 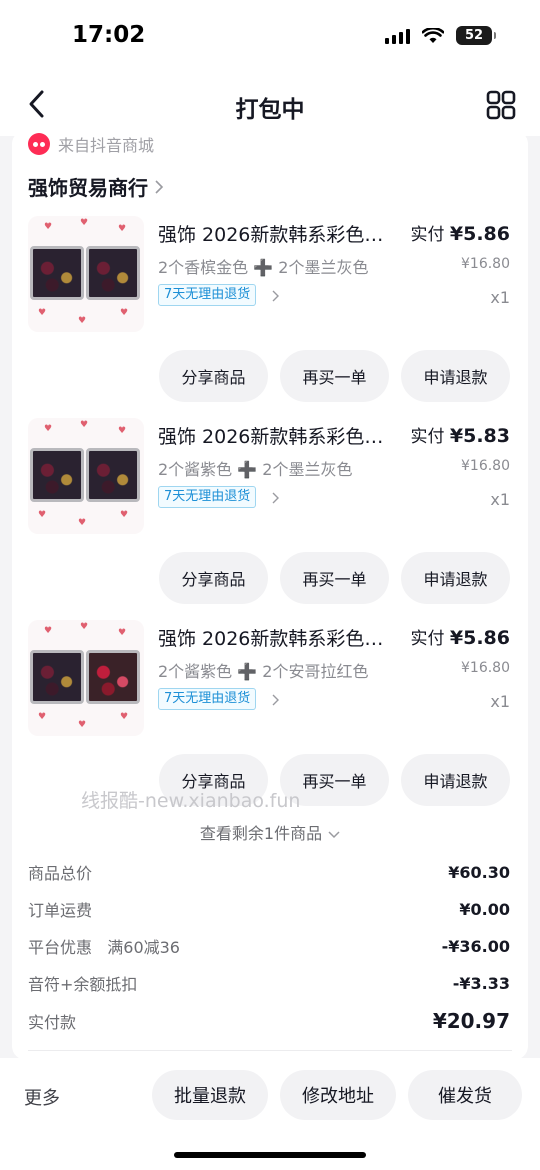 I want to click on summary-label: 实付款, so click(x=52, y=1022).